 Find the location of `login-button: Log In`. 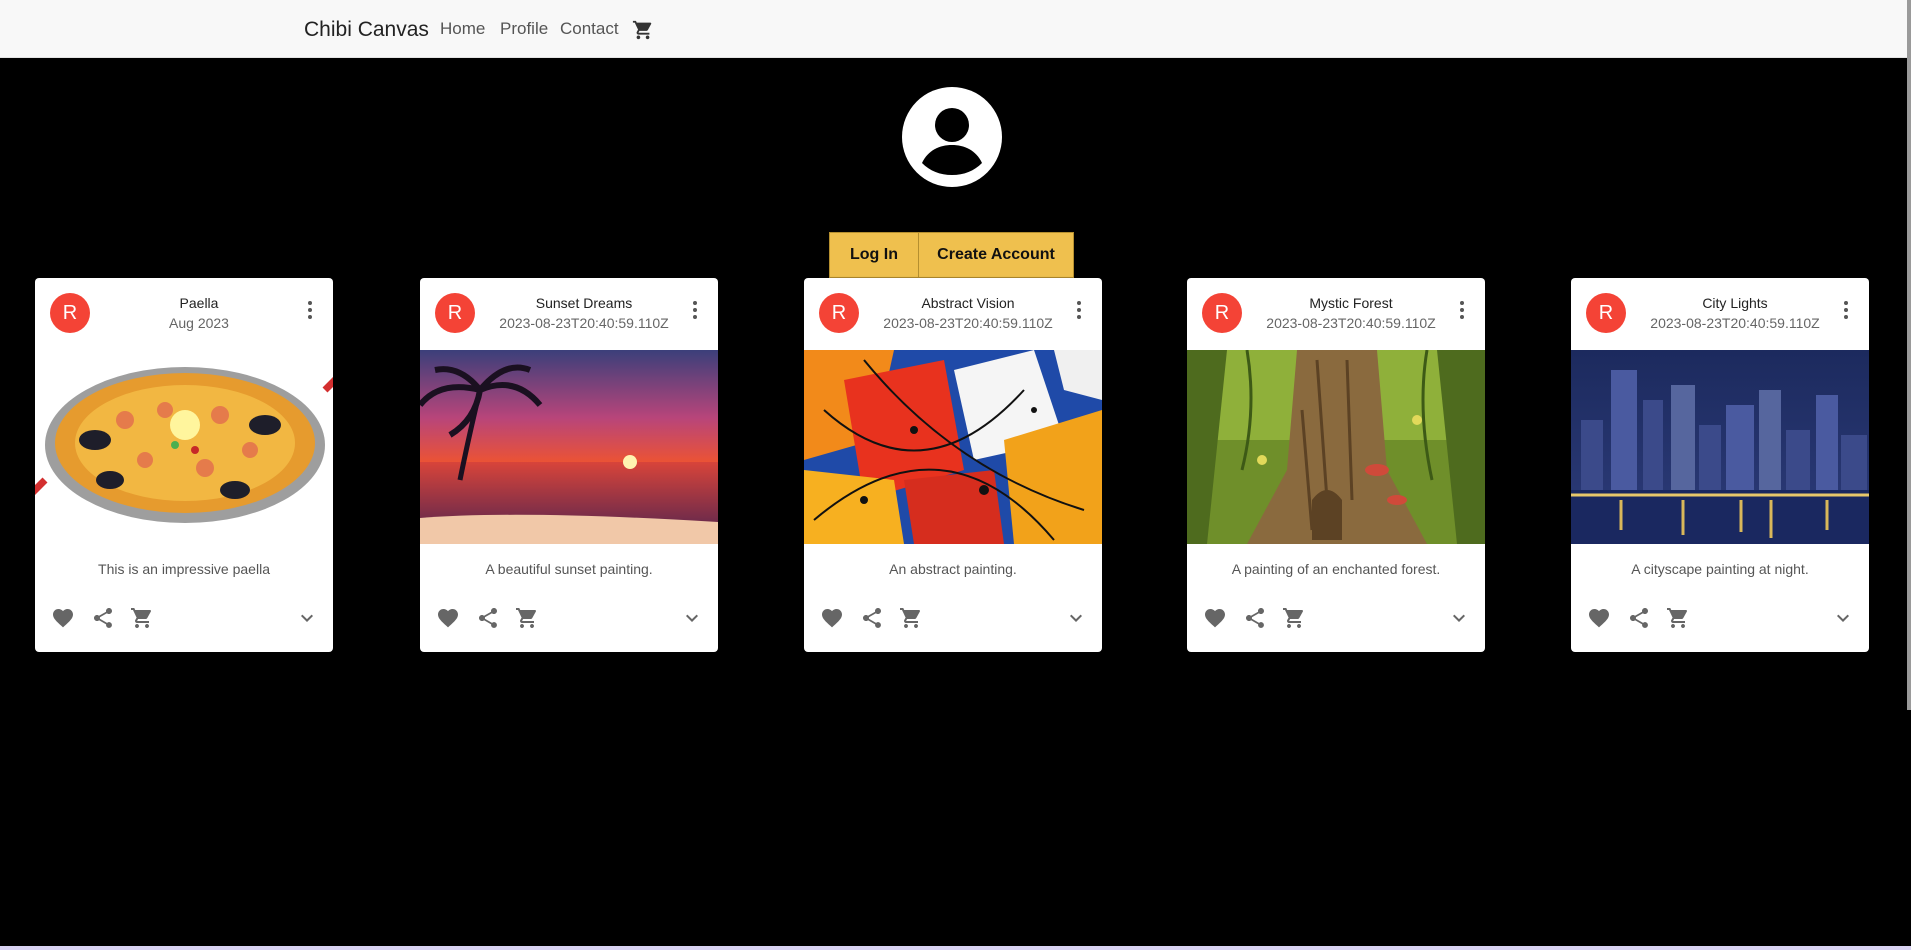

login-button: Log In is located at coordinates (874, 255).